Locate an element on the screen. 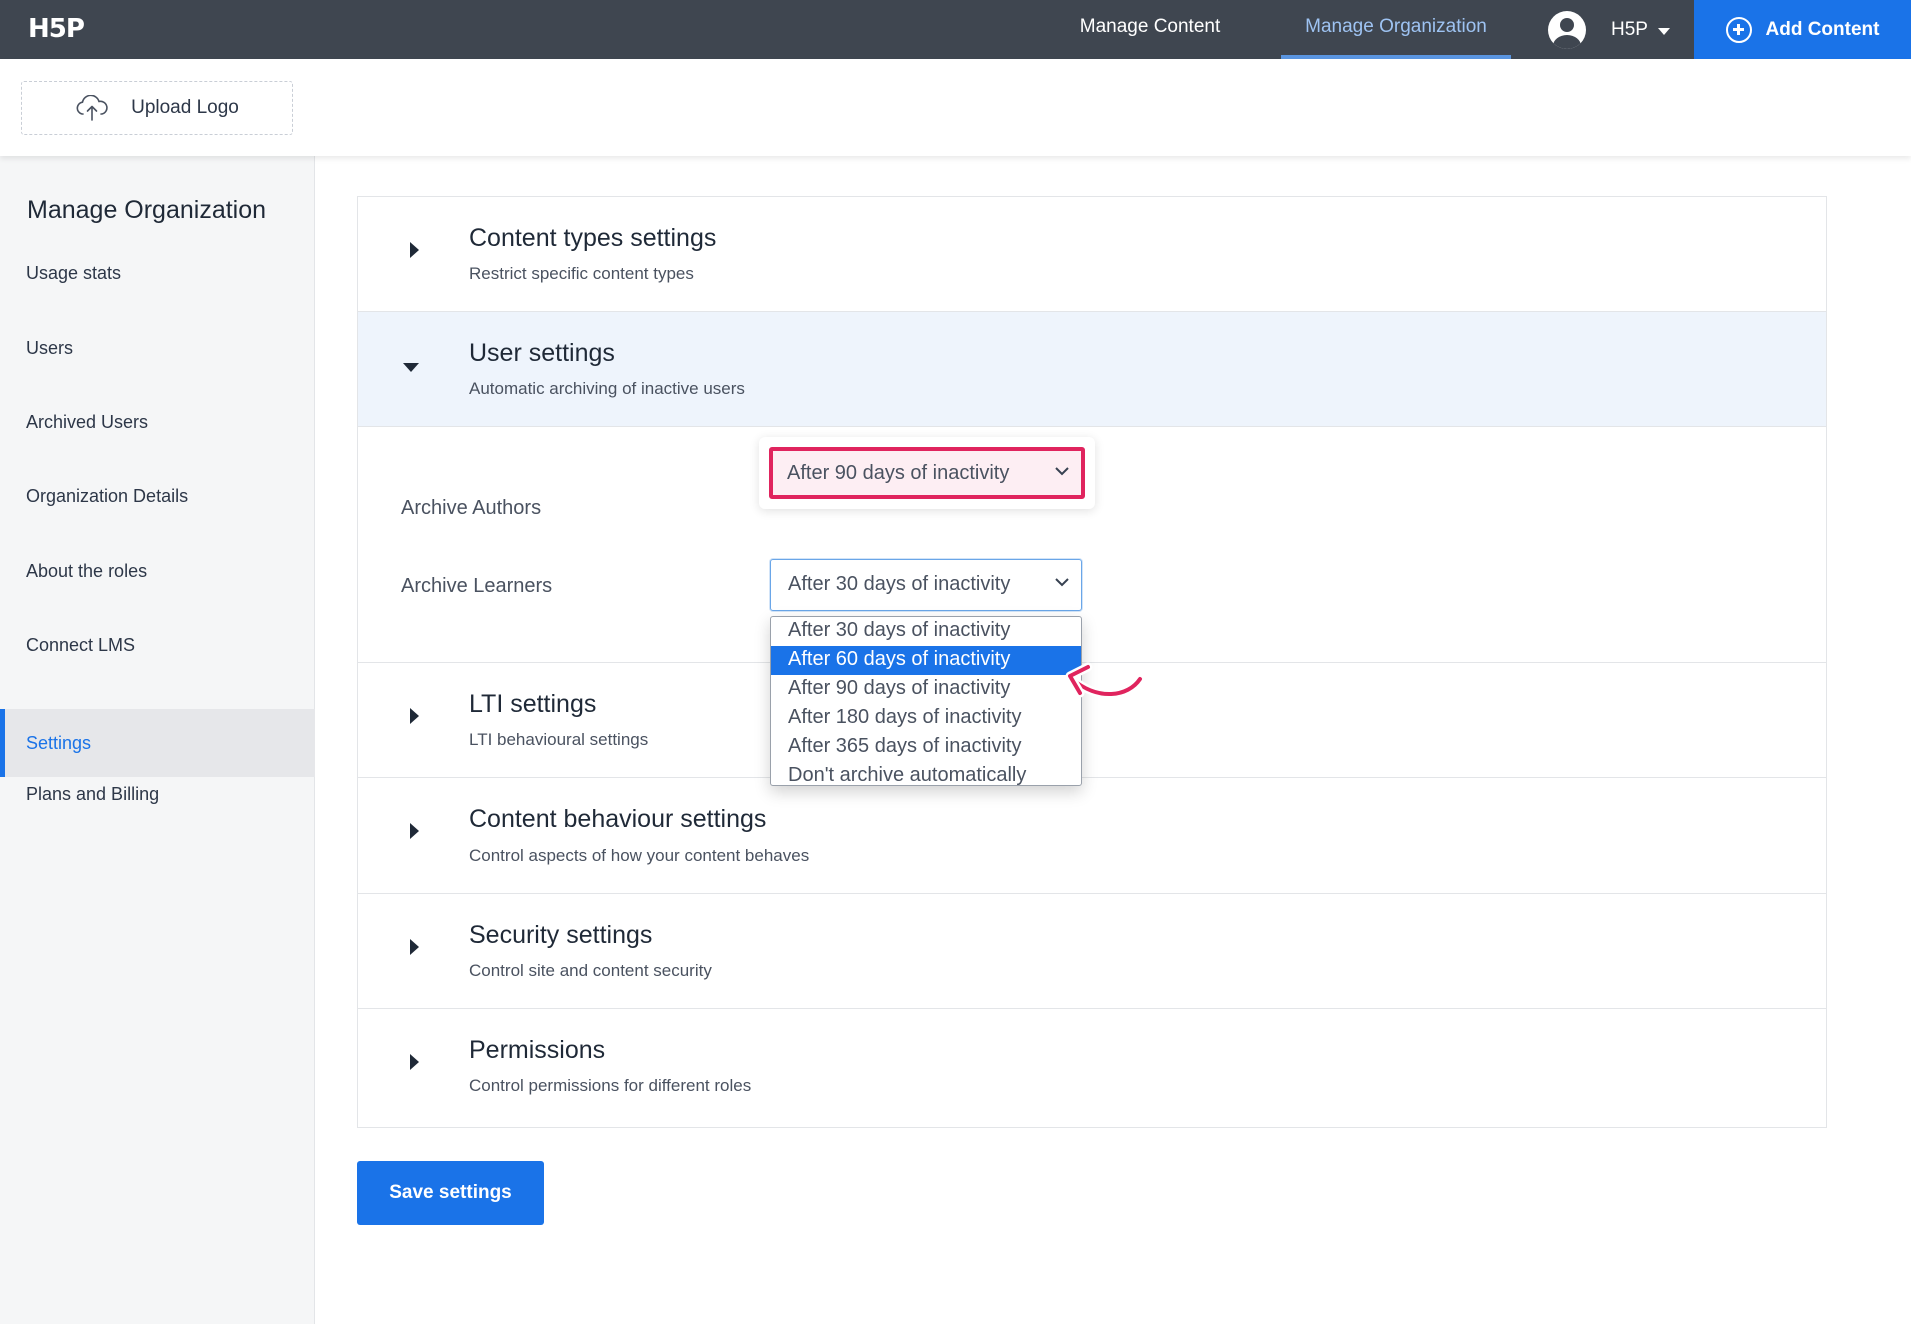 The image size is (1911, 1324). section-title: Security settings is located at coordinates (561, 935).